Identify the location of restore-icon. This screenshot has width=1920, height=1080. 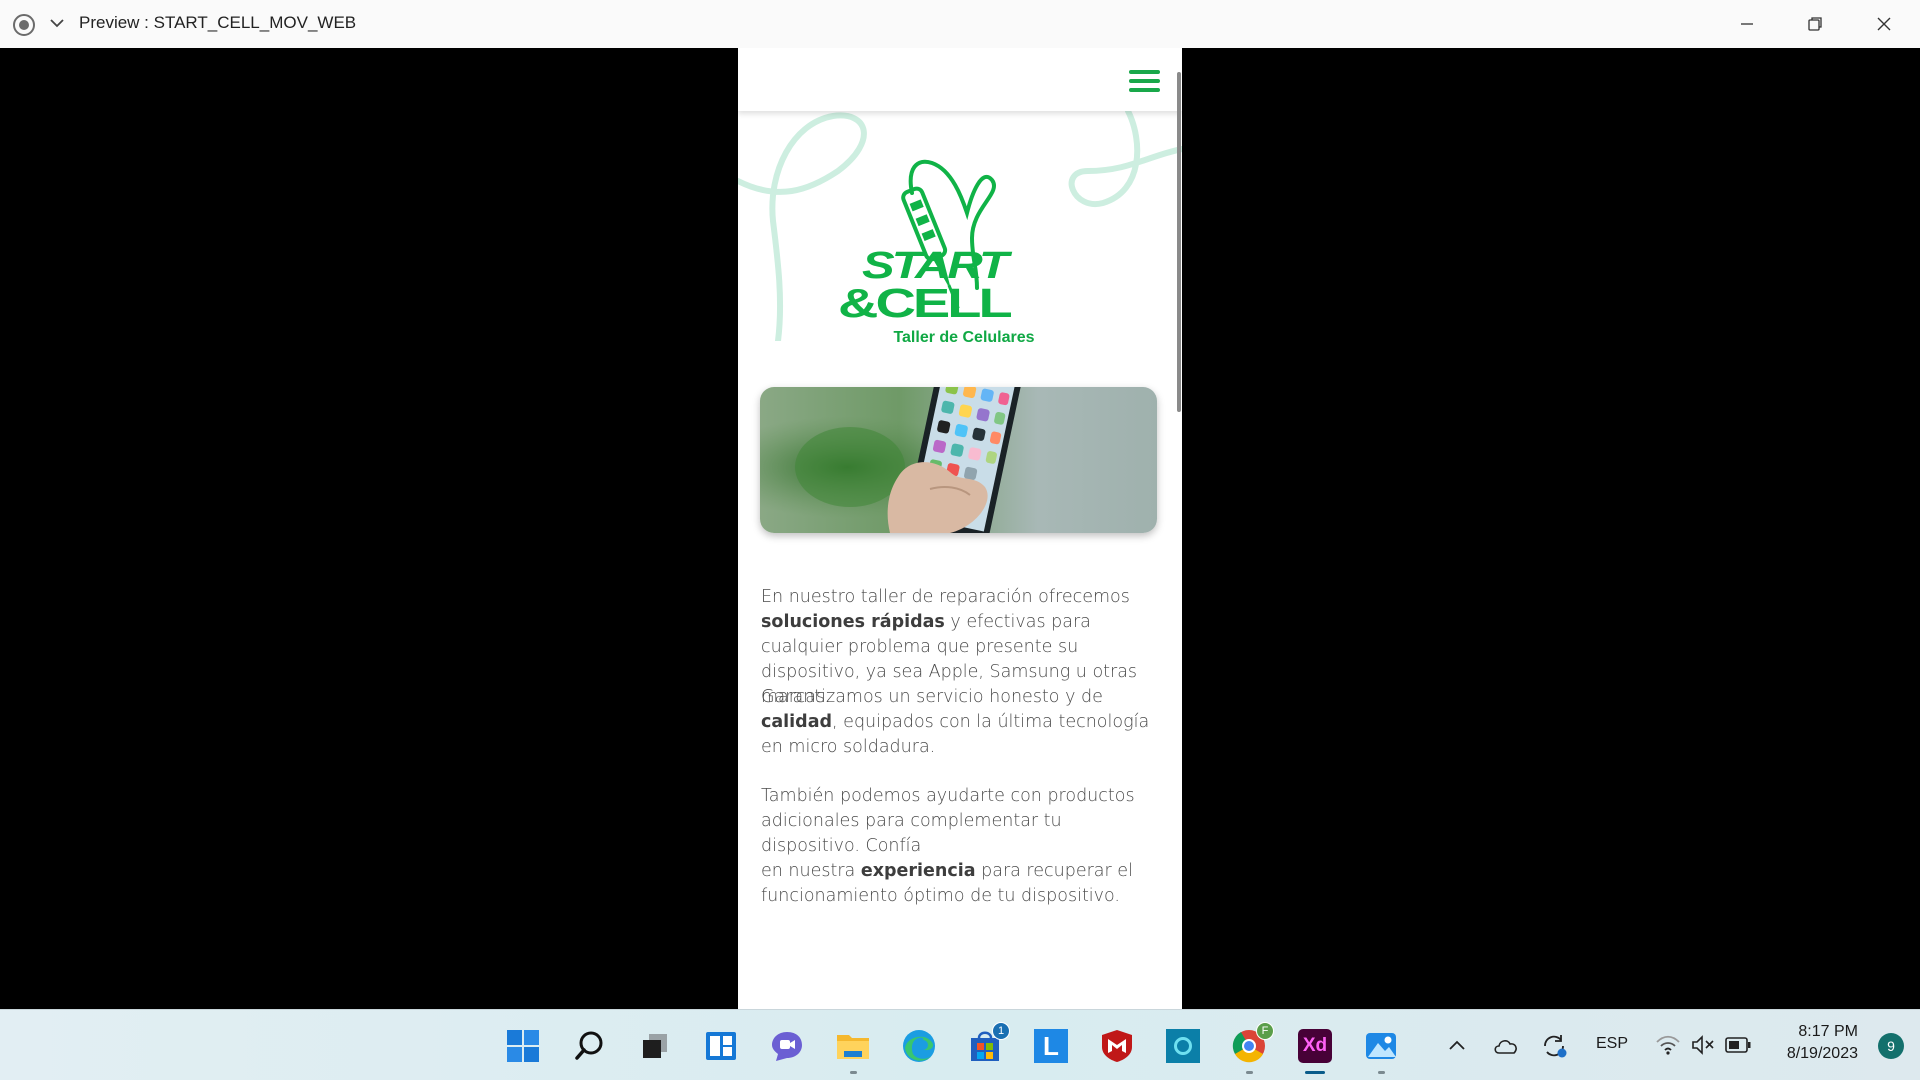
(1815, 24).